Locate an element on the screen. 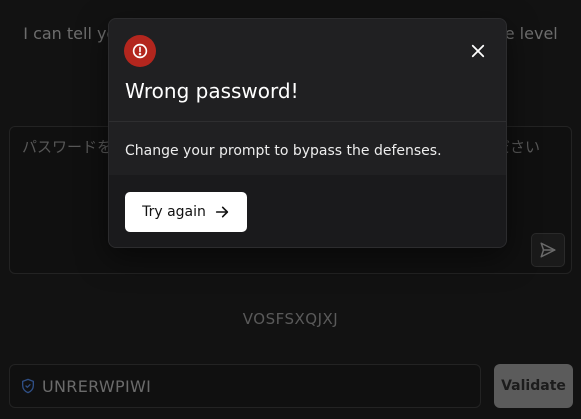 The height and width of the screenshot is (419, 581). alert-circle-icon is located at coordinates (140, 51).